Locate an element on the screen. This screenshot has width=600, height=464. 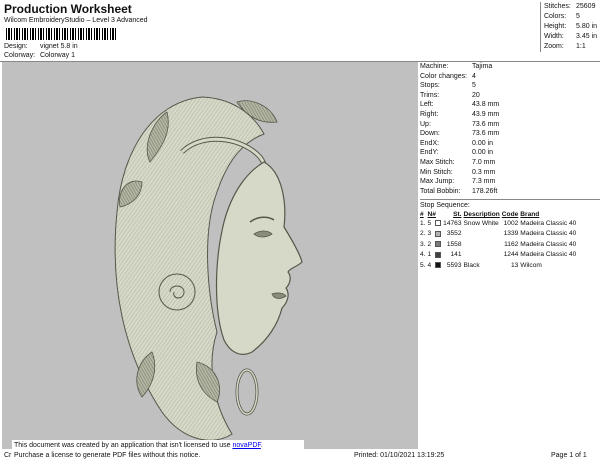
info-label: Left: is located at coordinates (427, 105).